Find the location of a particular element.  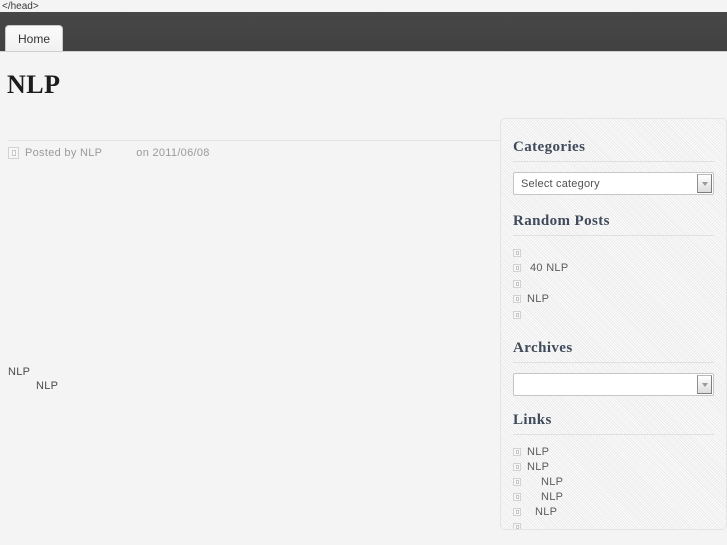

nav-tab-home: Home is located at coordinates (34, 38).